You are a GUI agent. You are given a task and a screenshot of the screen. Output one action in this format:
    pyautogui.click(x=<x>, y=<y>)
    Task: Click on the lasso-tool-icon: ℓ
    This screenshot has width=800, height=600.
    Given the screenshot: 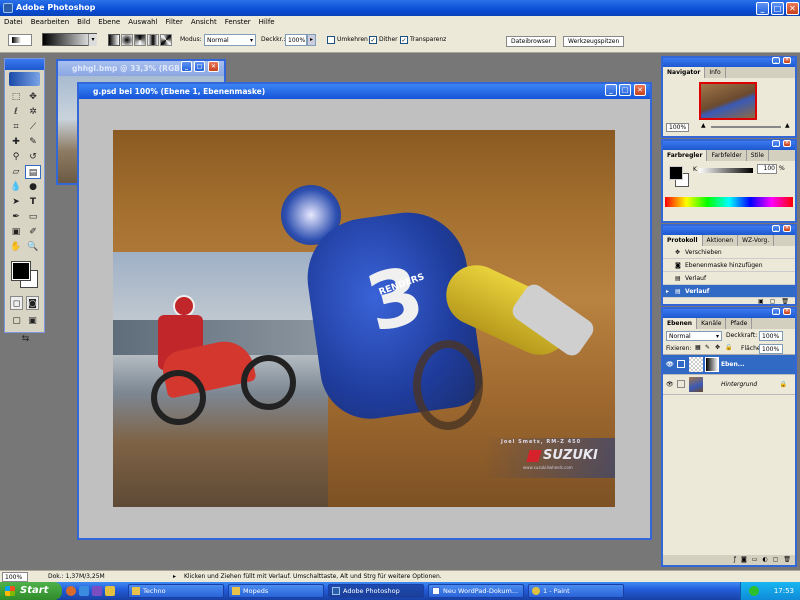 What is the action you would take?
    pyautogui.click(x=16, y=112)
    